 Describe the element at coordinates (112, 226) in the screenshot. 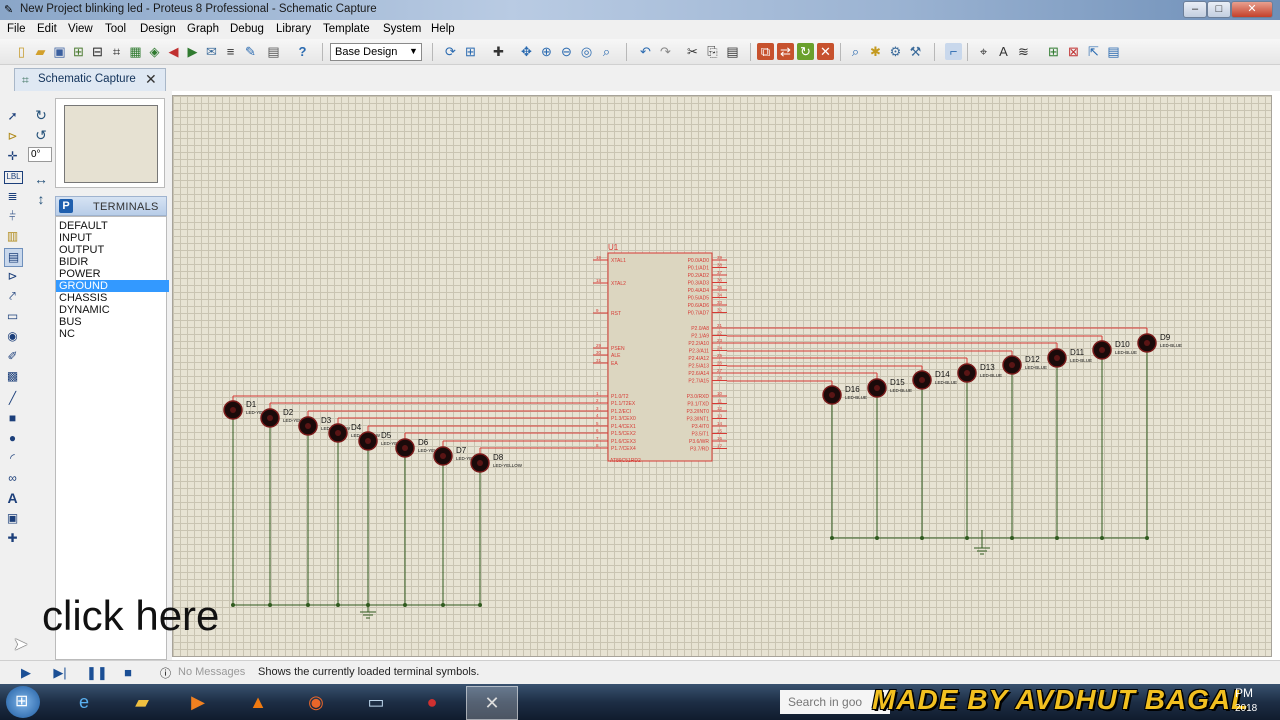

I see `list-item: DEFAULT` at that location.